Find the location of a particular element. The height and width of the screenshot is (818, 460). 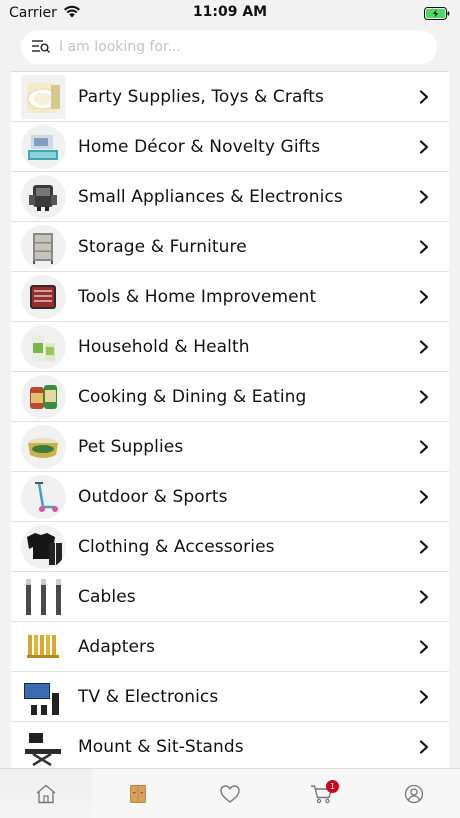

search-filter-icon is located at coordinates (41, 47).